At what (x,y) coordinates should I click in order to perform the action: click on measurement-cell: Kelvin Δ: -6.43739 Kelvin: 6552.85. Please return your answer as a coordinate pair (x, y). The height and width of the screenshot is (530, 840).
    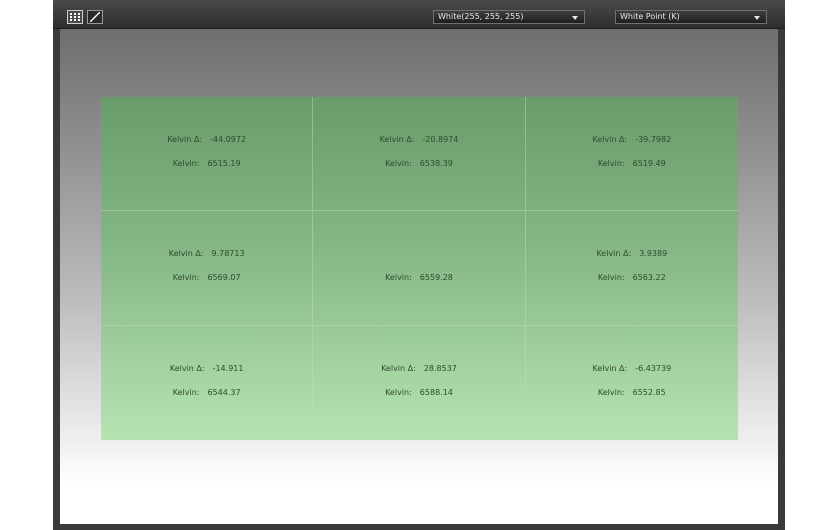
    Looking at the image, I should click on (632, 383).